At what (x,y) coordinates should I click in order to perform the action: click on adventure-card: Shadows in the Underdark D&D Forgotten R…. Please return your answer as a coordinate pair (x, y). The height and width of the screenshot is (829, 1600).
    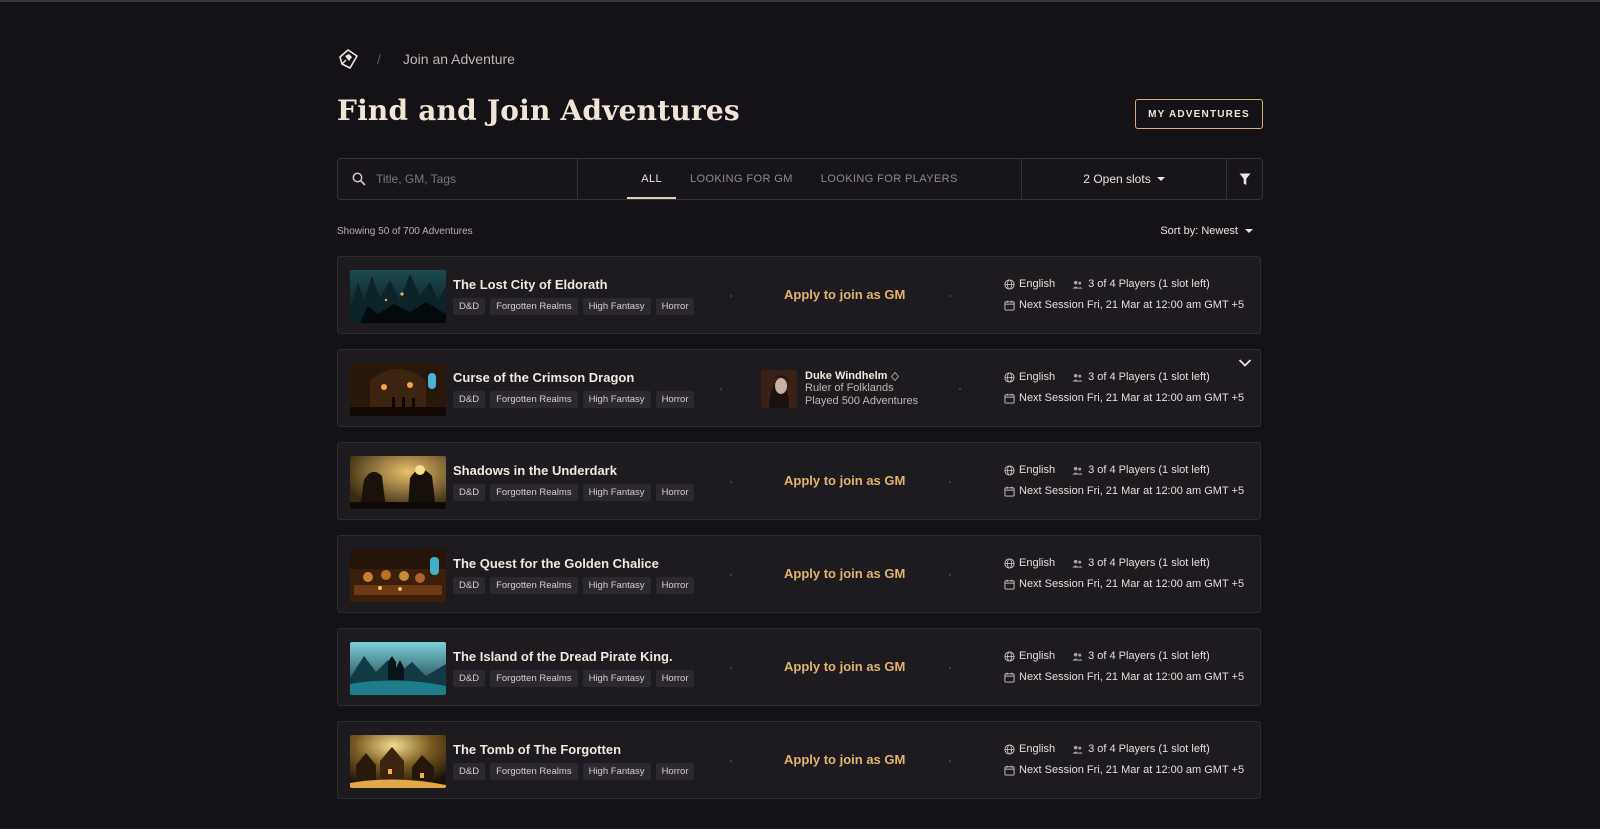
    Looking at the image, I should click on (799, 481).